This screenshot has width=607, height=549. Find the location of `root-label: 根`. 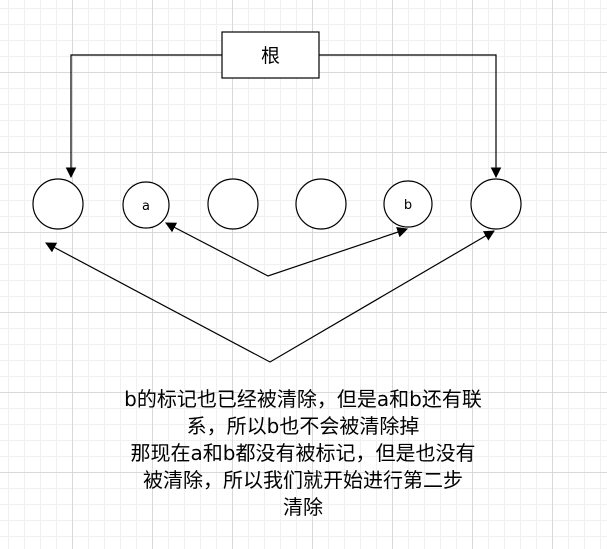

root-label: 根 is located at coordinates (270, 56).